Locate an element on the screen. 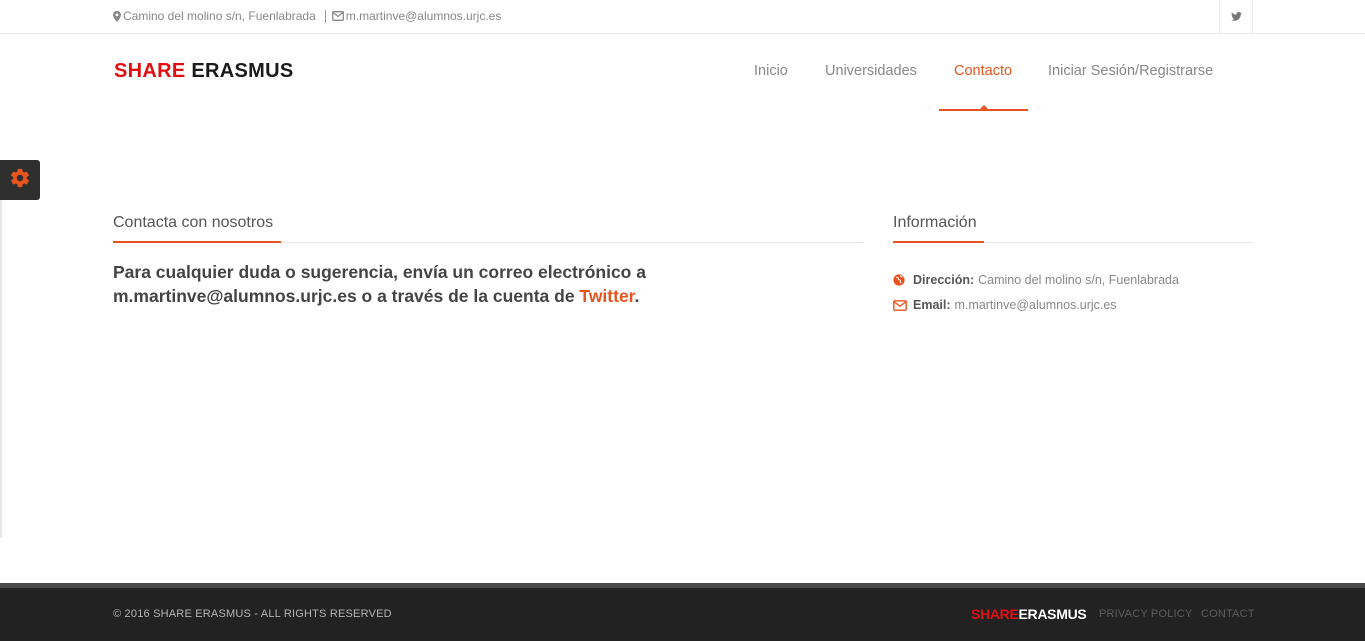  nav-item-contacto: Contacto is located at coordinates (983, 71).